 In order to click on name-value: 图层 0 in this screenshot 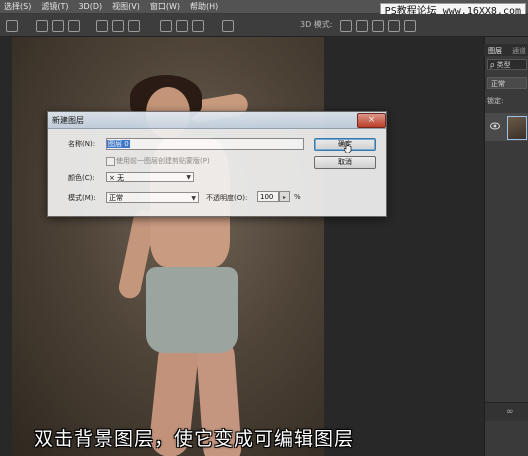, I will do `click(118, 144)`.